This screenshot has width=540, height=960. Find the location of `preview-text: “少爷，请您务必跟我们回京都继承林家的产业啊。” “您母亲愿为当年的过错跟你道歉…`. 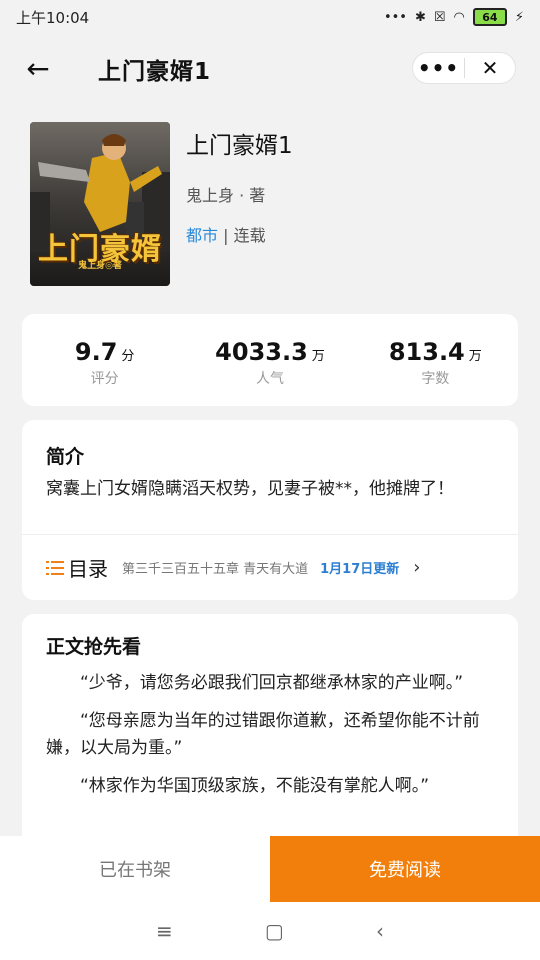

preview-text: “少爷，请您务必跟我们回京都继承林家的产业啊。” “您母亲愿为当年的过错跟你道歉… is located at coordinates (272, 740).